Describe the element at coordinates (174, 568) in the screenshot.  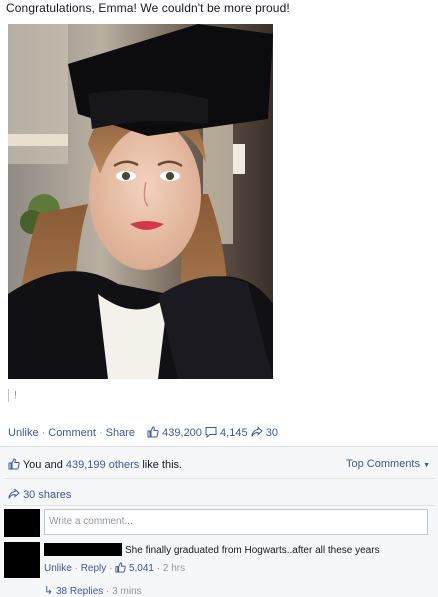
I see `comment-time: 2 hrs` at that location.